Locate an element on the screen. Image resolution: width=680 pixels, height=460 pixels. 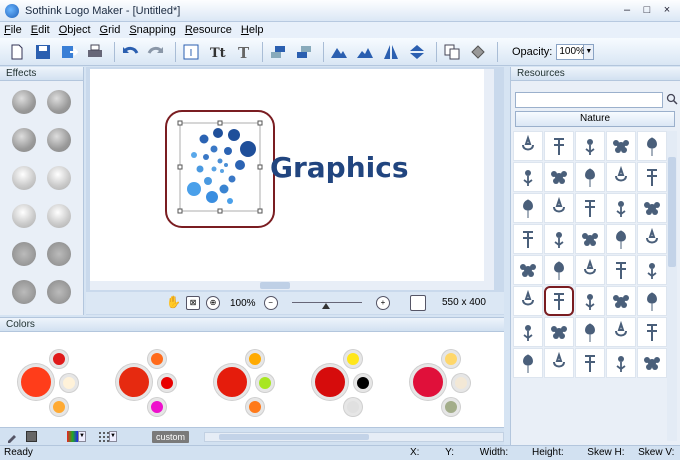
close-button: × is located at coordinates (667, 11).